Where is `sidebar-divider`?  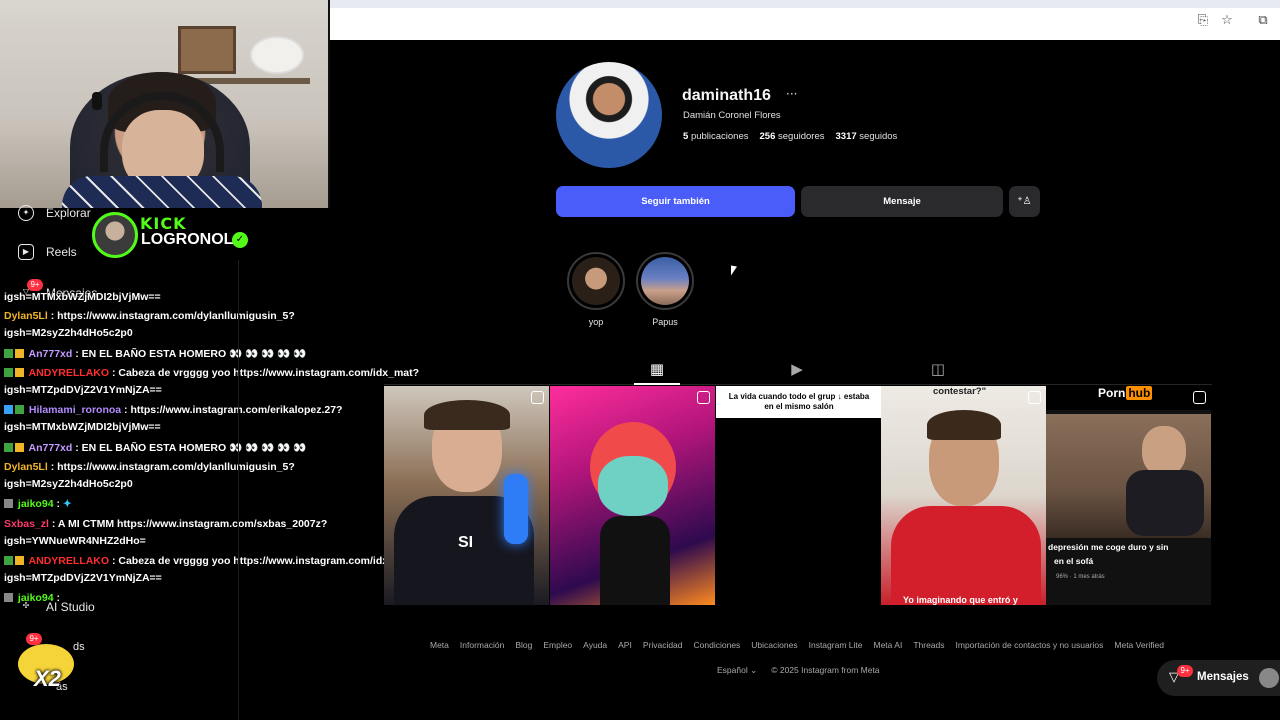 sidebar-divider is located at coordinates (238, 490).